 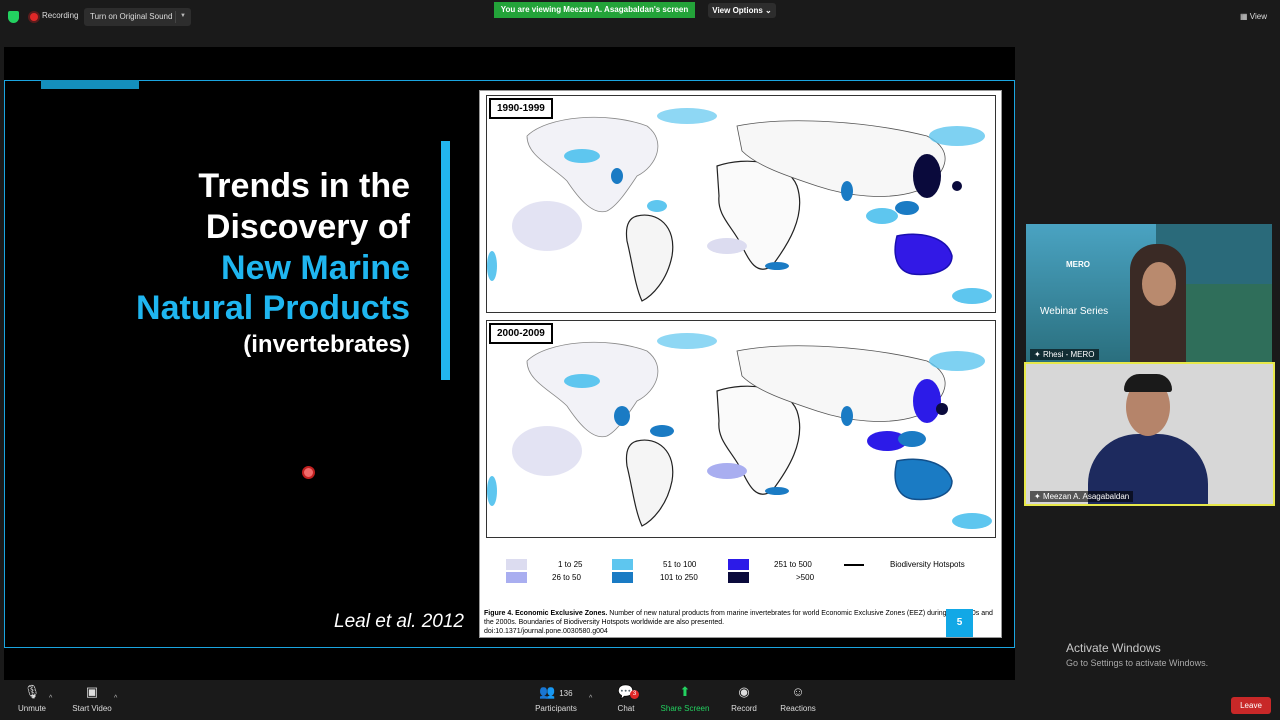 I want to click on chat-unread-badge: 3, so click(x=634, y=694).